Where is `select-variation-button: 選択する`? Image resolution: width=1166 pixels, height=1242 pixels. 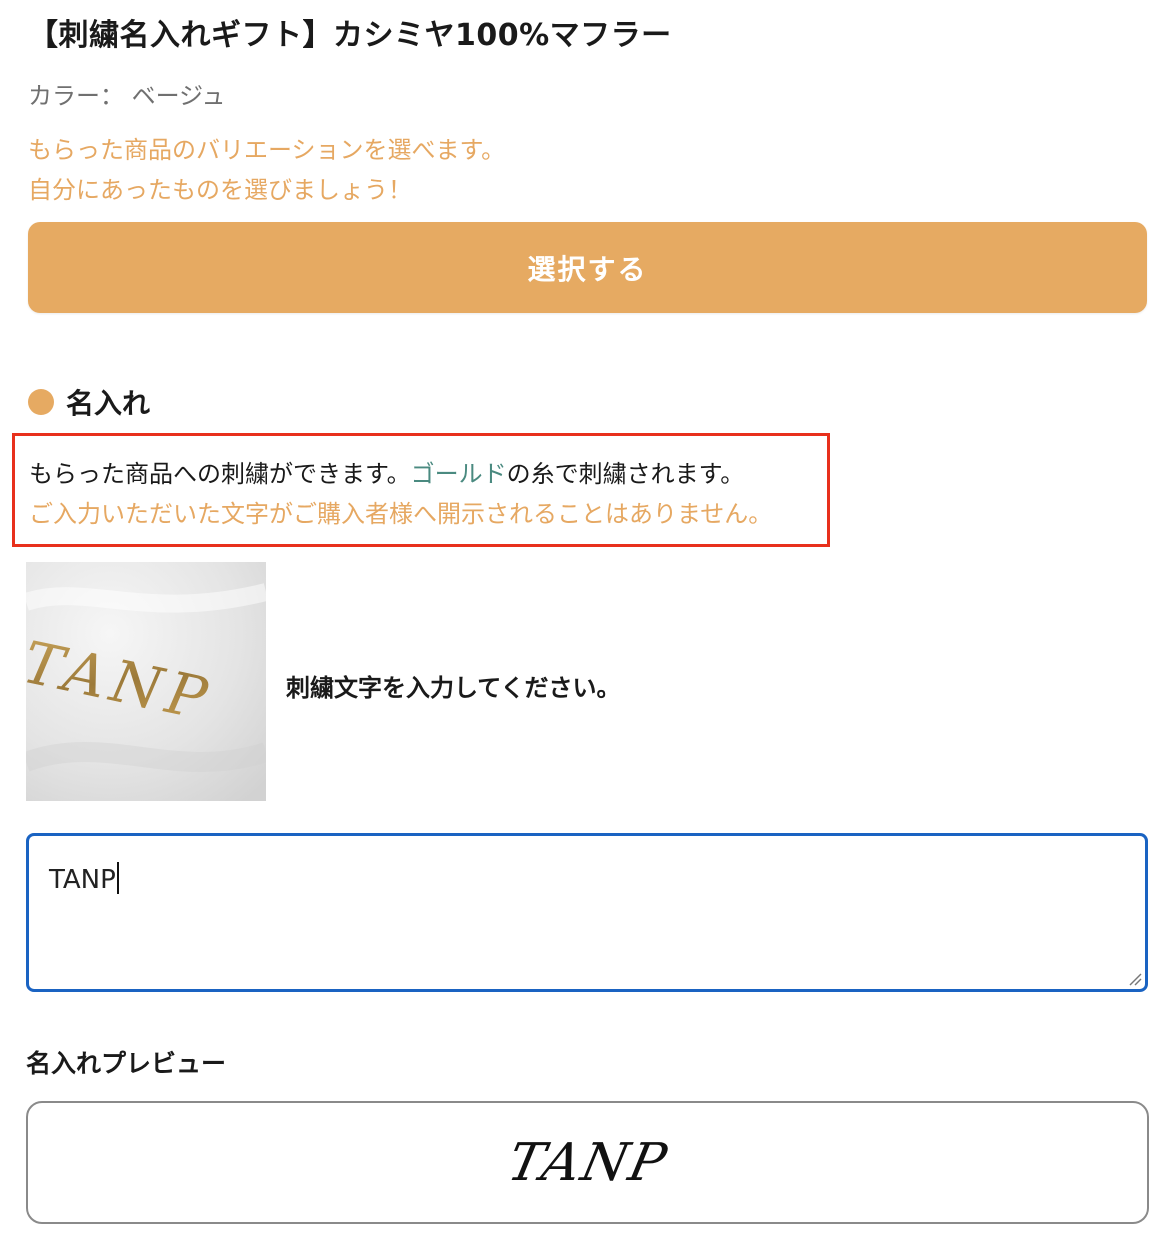 select-variation-button: 選択する is located at coordinates (587, 267).